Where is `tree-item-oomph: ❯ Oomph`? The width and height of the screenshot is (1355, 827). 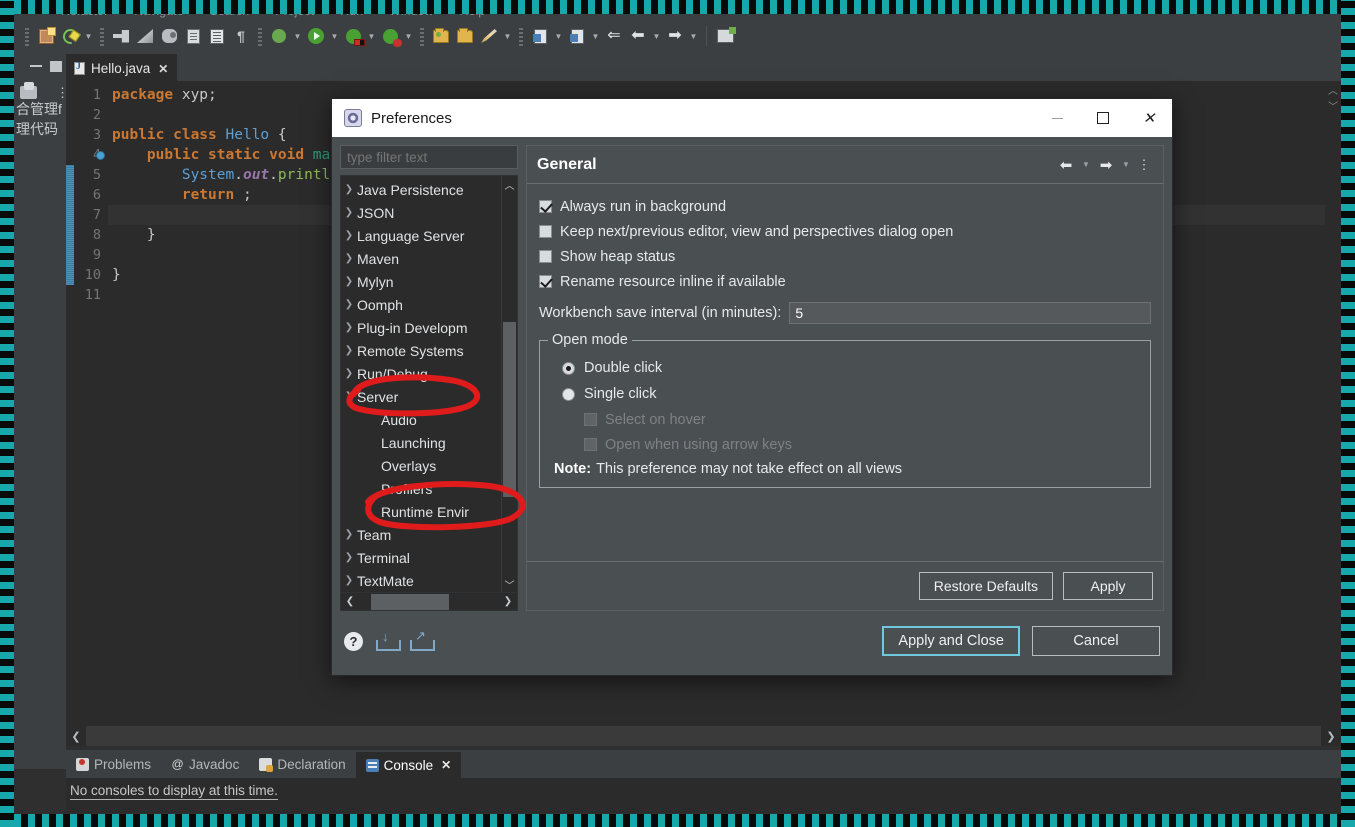 tree-item-oomph: ❯ Oomph is located at coordinates (421, 304).